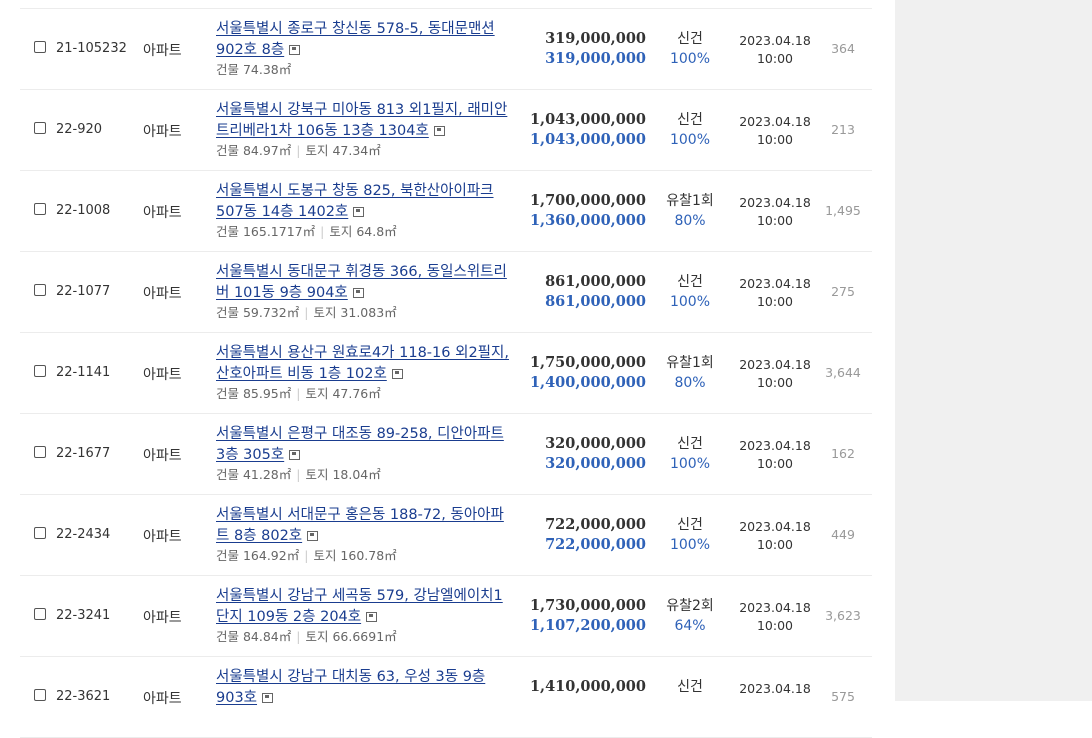 The width and height of the screenshot is (1092, 738). Describe the element at coordinates (363, 231) in the screenshot. I see `land-area: 토지 64.8㎡` at that location.